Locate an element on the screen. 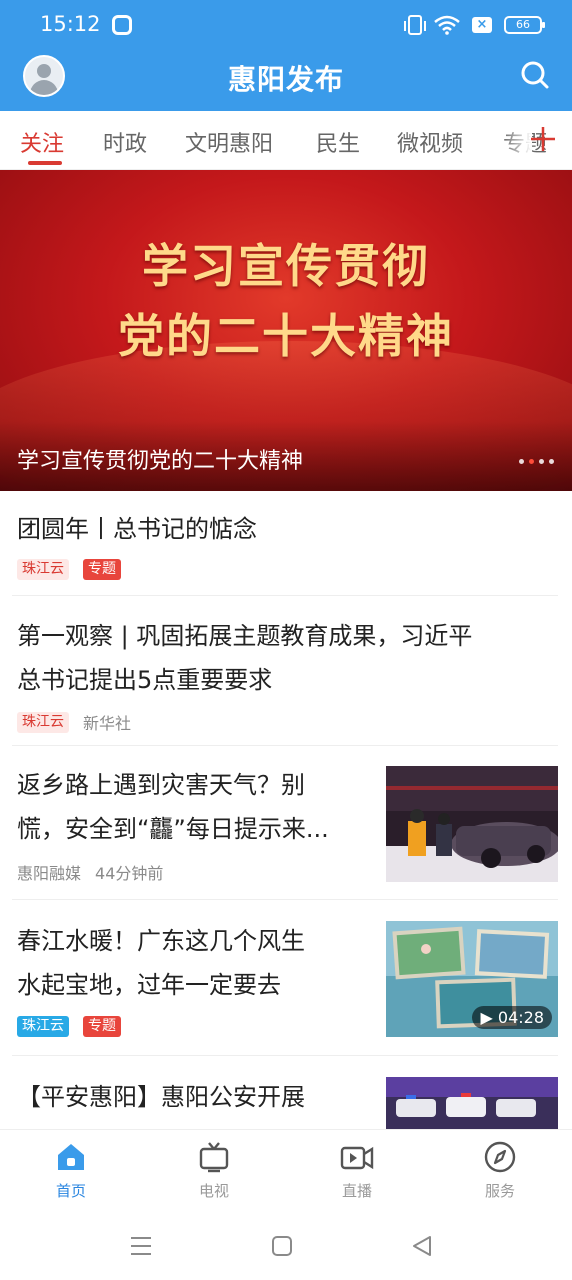 The height and width of the screenshot is (1280, 572). carousel-indicator is located at coordinates (536, 461).